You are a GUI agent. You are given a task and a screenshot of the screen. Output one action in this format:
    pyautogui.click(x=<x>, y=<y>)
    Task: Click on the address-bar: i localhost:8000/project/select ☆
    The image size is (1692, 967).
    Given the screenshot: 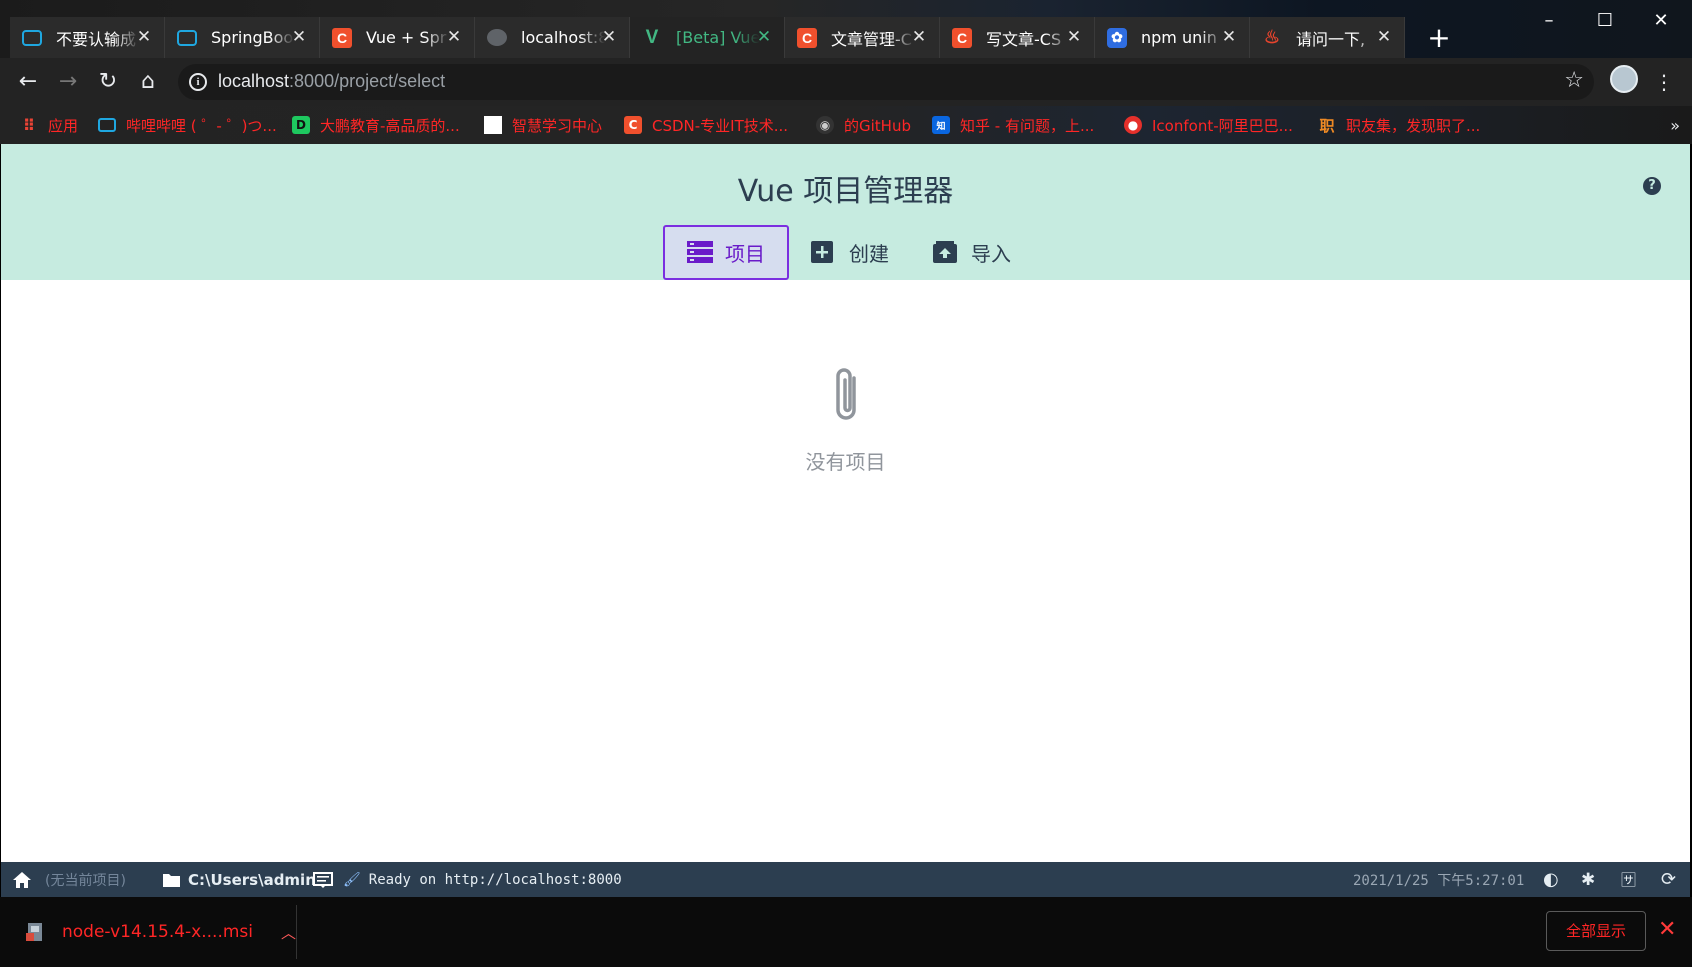 What is the action you would take?
    pyautogui.click(x=886, y=82)
    